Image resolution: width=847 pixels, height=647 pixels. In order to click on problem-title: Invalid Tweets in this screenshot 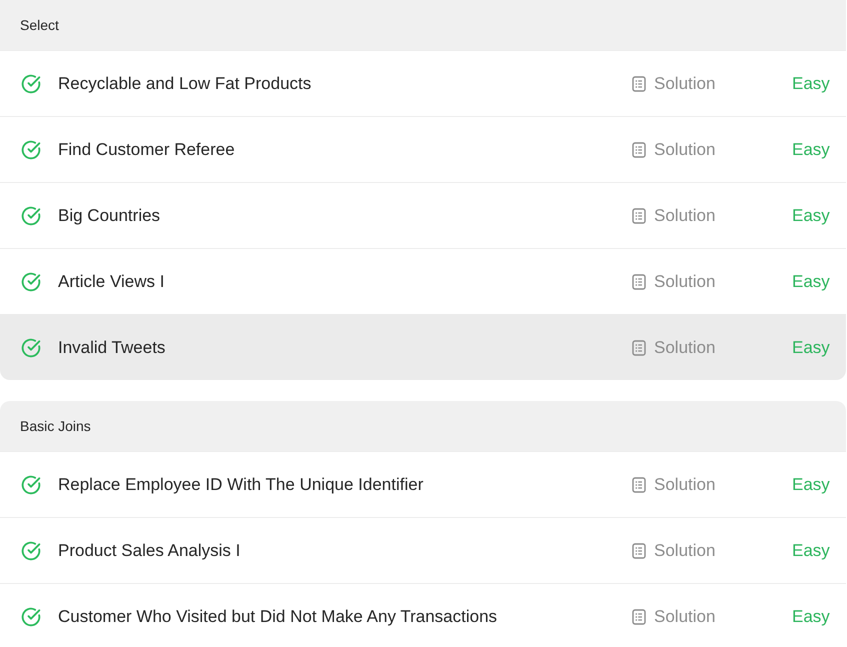, I will do `click(345, 348)`.